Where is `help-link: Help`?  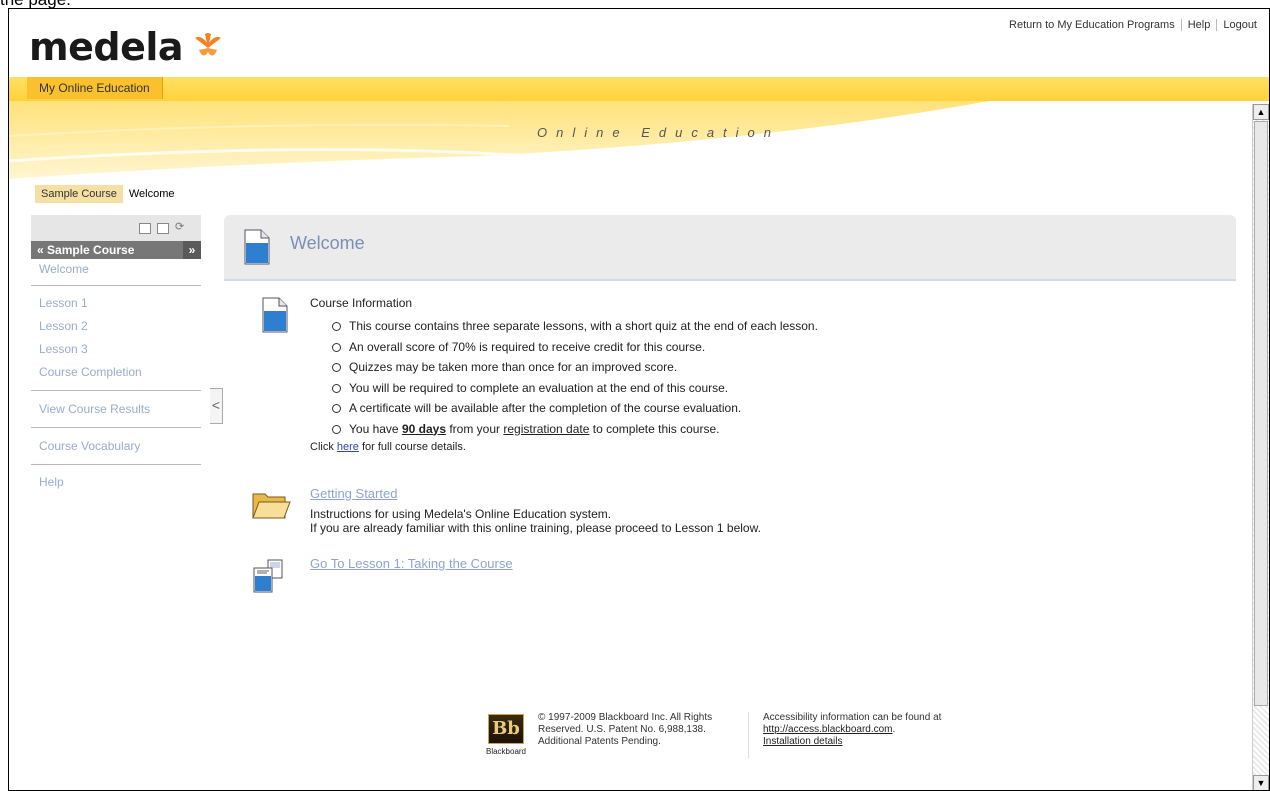
help-link: Help is located at coordinates (1198, 25).